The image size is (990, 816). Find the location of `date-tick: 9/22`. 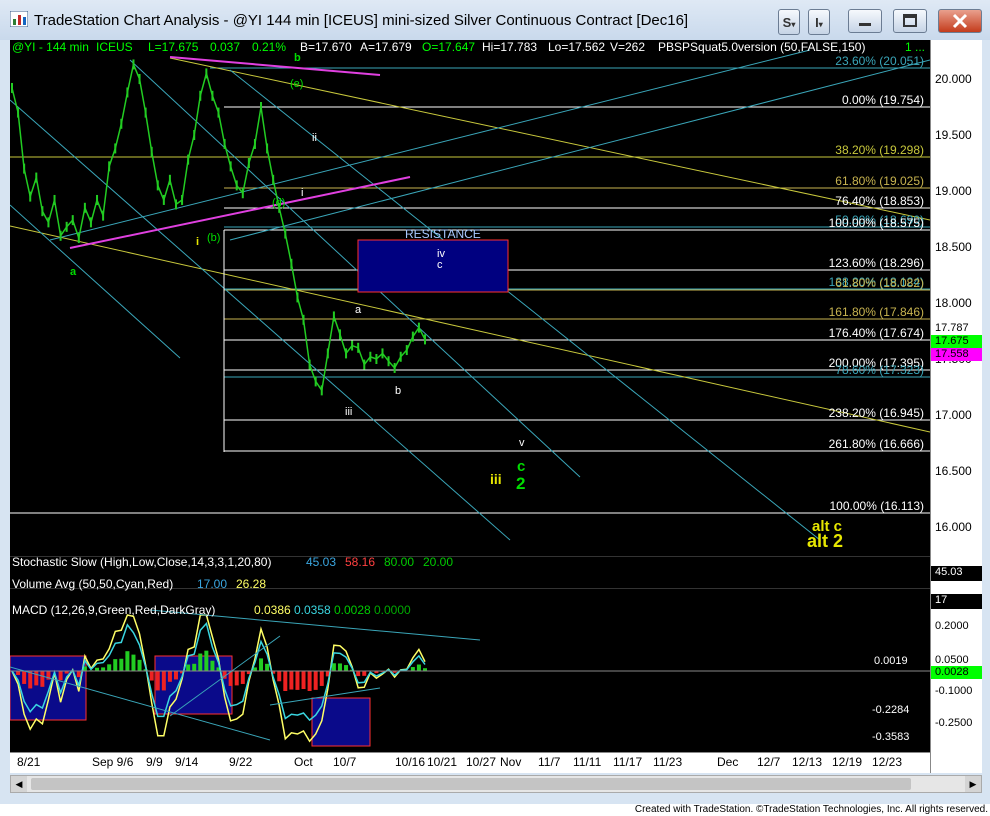

date-tick: 9/22 is located at coordinates (241, 762).